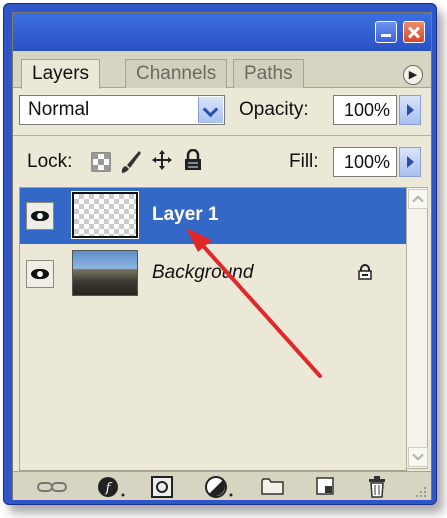 The height and width of the screenshot is (518, 447). I want to click on lock-row: Lock: Fill: 100%, so click(222, 160).